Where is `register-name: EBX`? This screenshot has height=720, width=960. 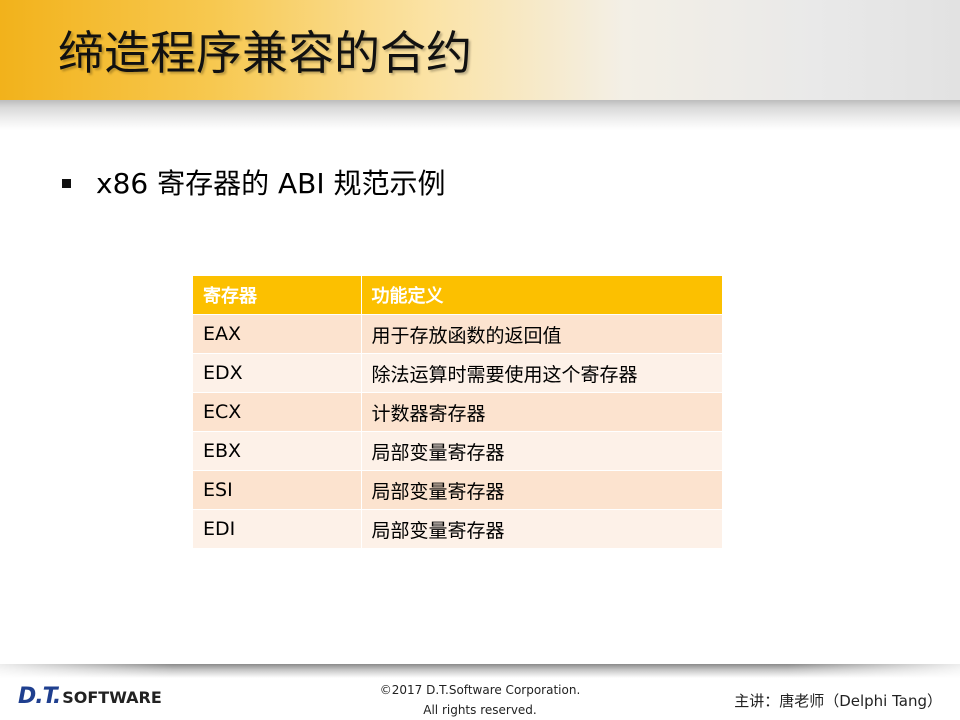 register-name: EBX is located at coordinates (277, 451).